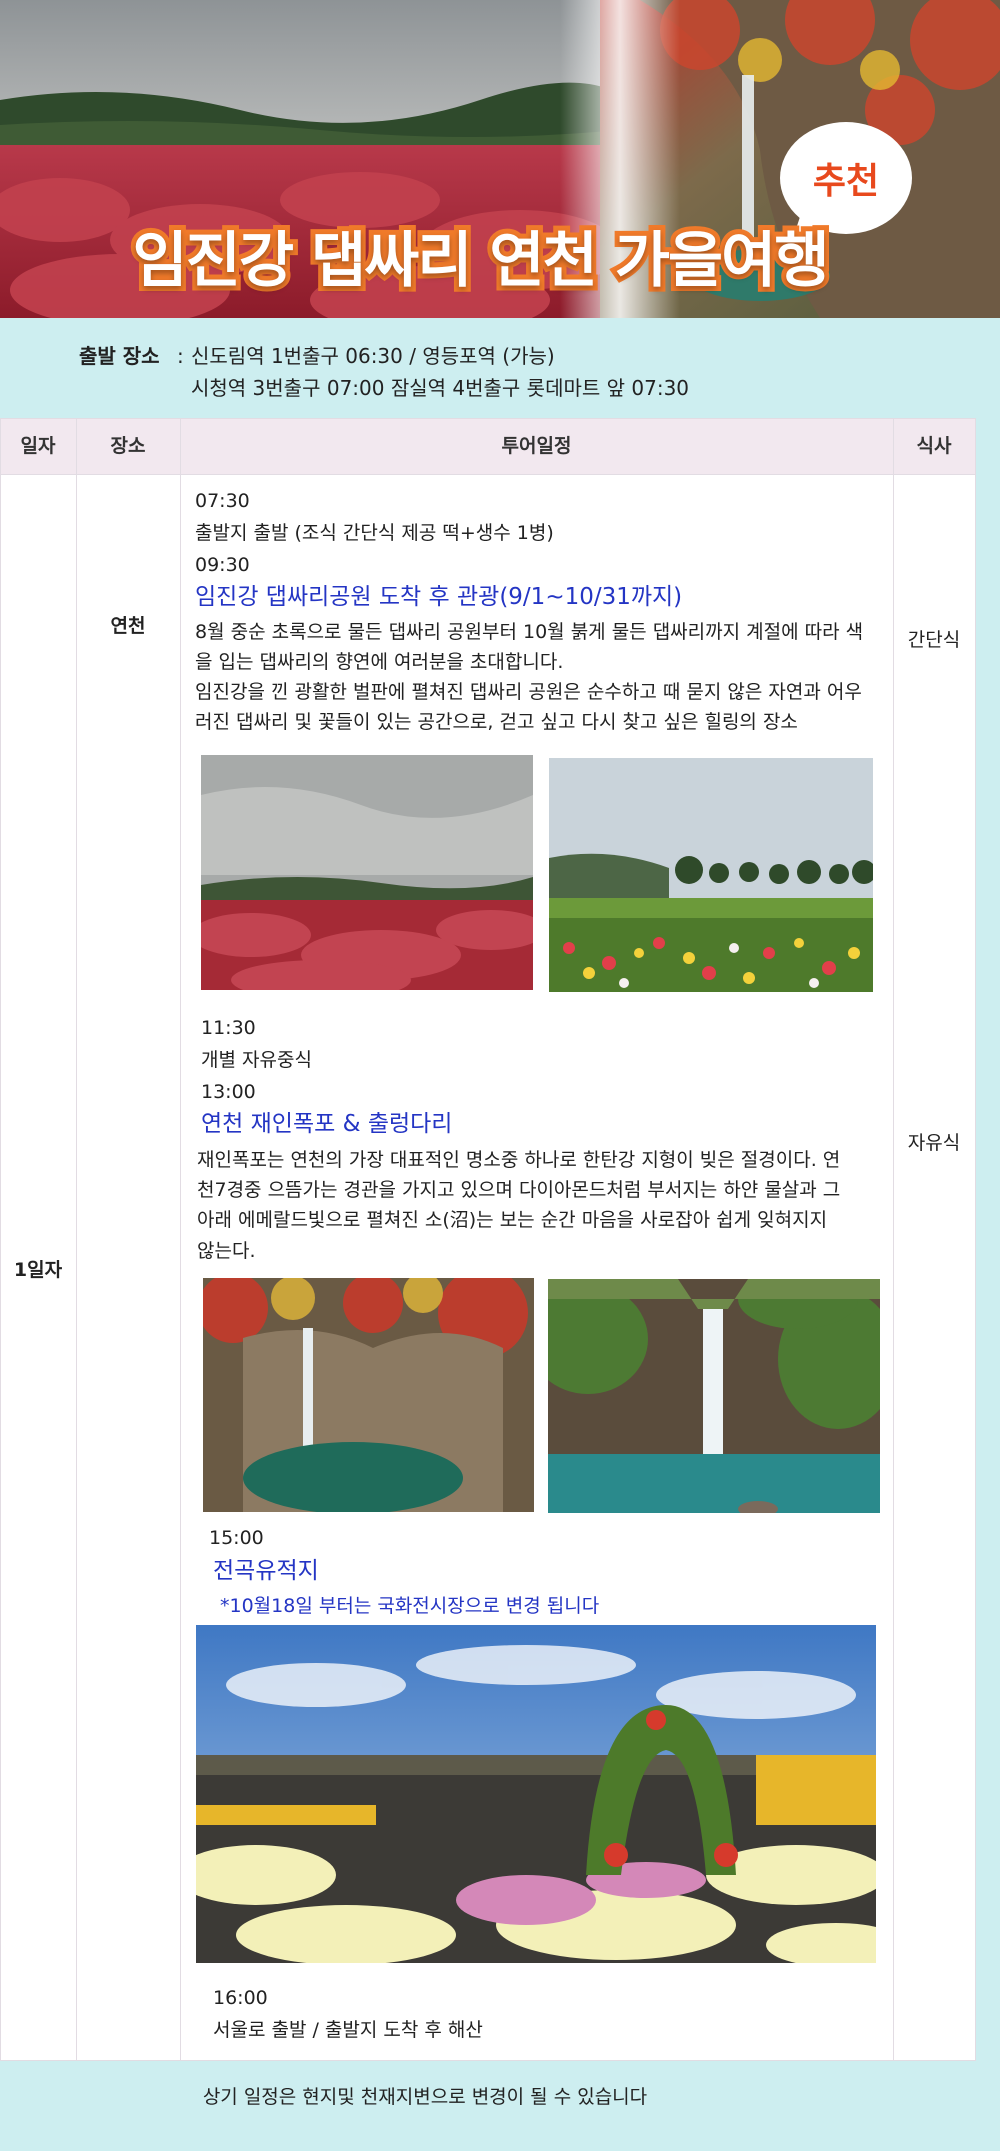 This screenshot has height=2151, width=1000. I want to click on departure-line-2: 시청역 3번출구 07:00 잠실역 4번출구 롯데마트 앞 07:30, so click(384, 388).